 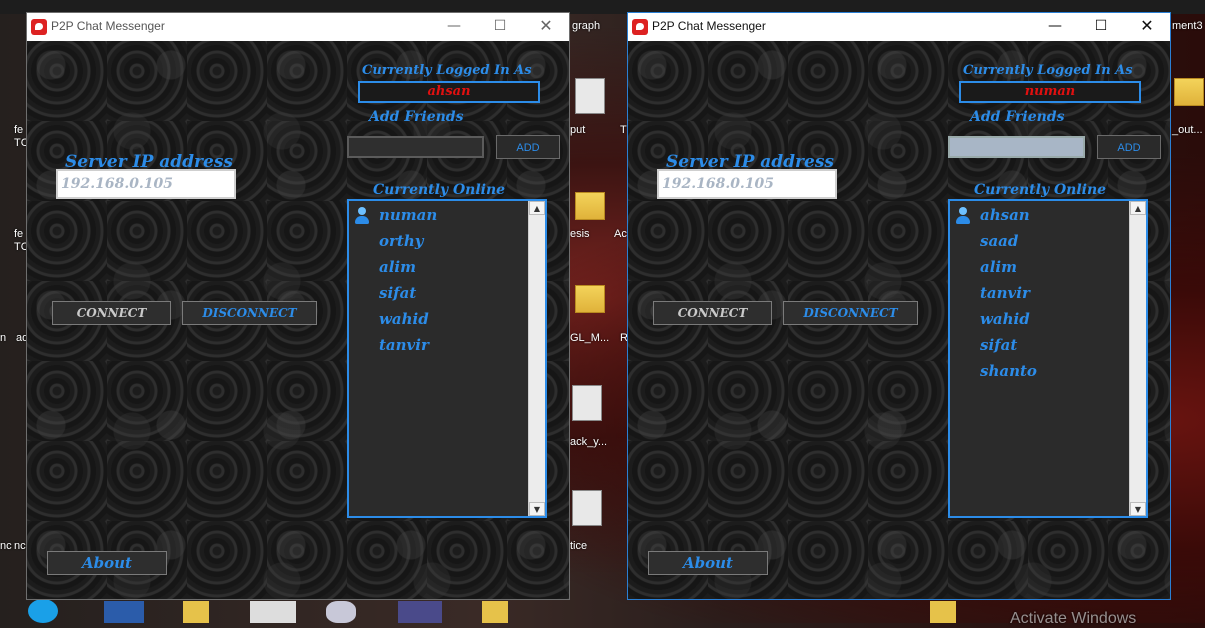 What do you see at coordinates (1039, 372) in the screenshot?
I see `online-user-item: shanto` at bounding box center [1039, 372].